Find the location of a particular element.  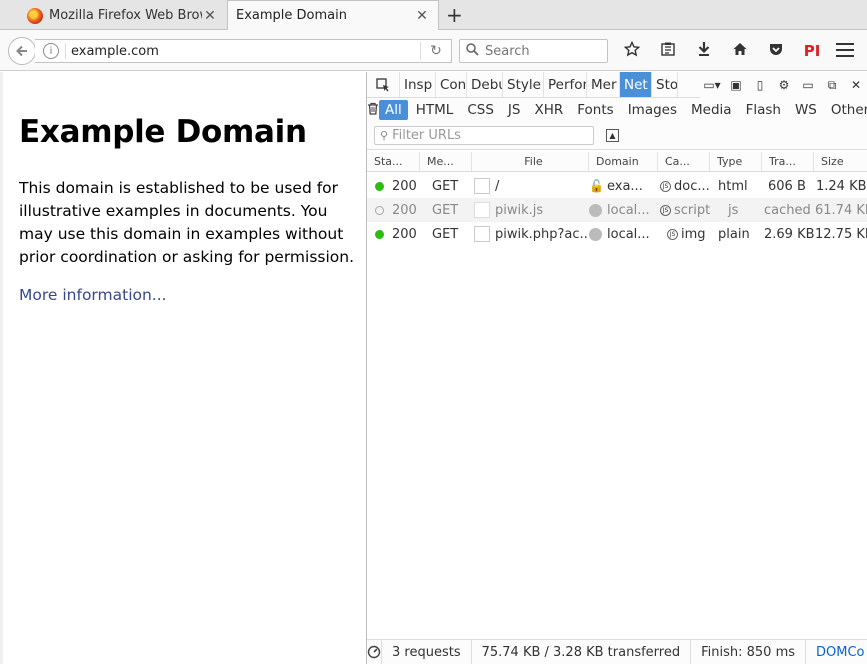

settings-gear-icon: ⚙ is located at coordinates (784, 85).